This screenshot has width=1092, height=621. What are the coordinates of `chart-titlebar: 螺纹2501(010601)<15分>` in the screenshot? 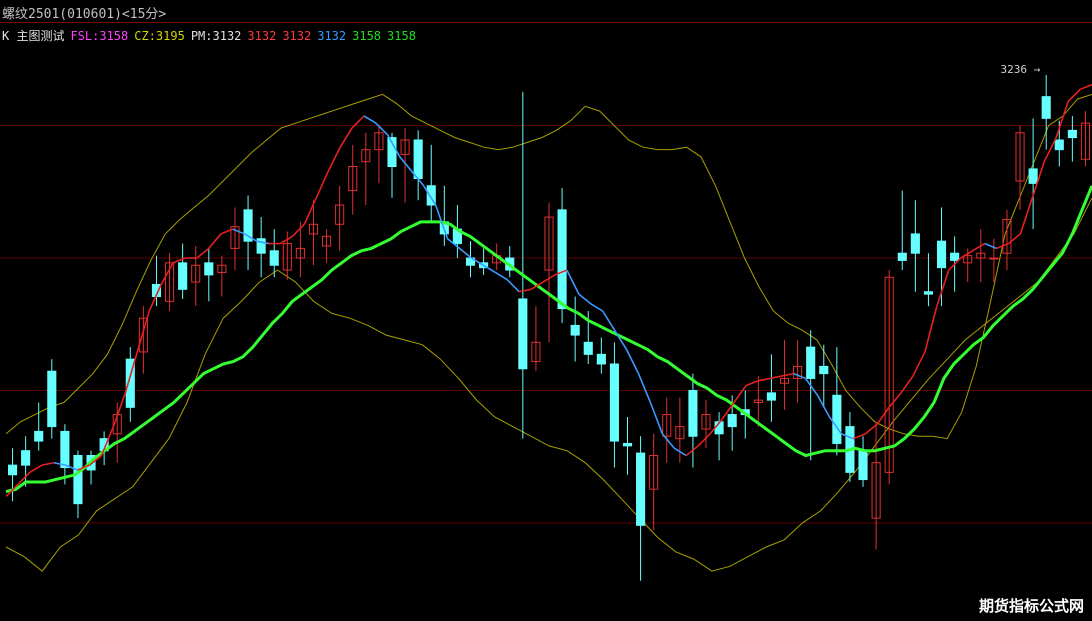 It's located at (546, 11).